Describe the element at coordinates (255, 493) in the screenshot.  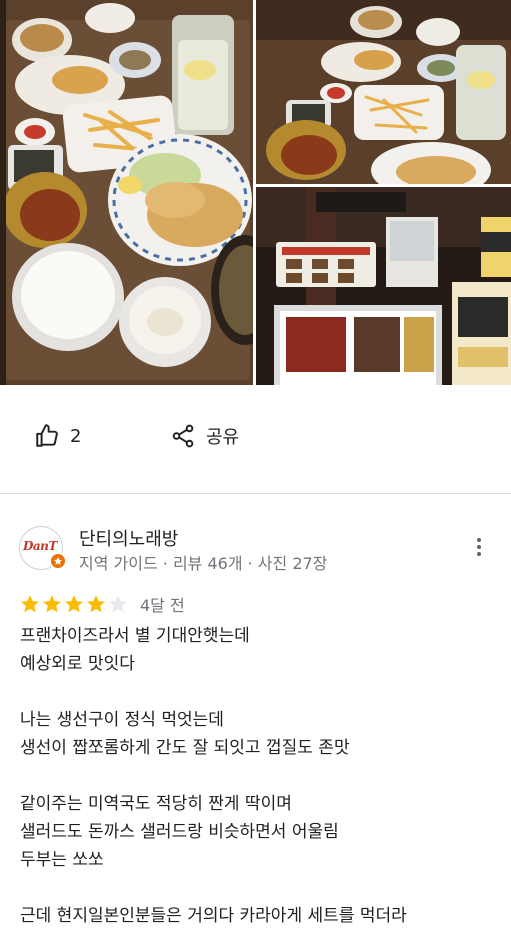
I see `section-divider` at that location.